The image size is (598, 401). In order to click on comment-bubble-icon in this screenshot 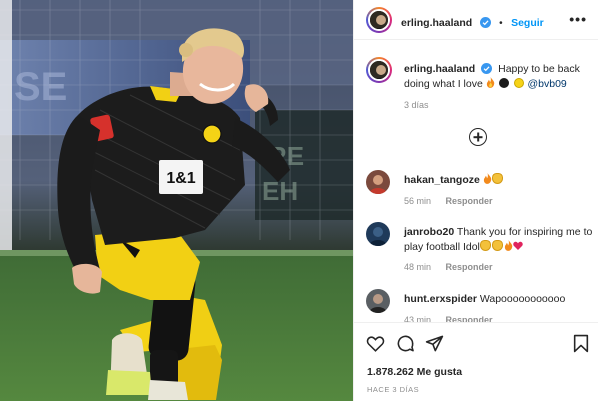, I will do `click(405, 343)`.